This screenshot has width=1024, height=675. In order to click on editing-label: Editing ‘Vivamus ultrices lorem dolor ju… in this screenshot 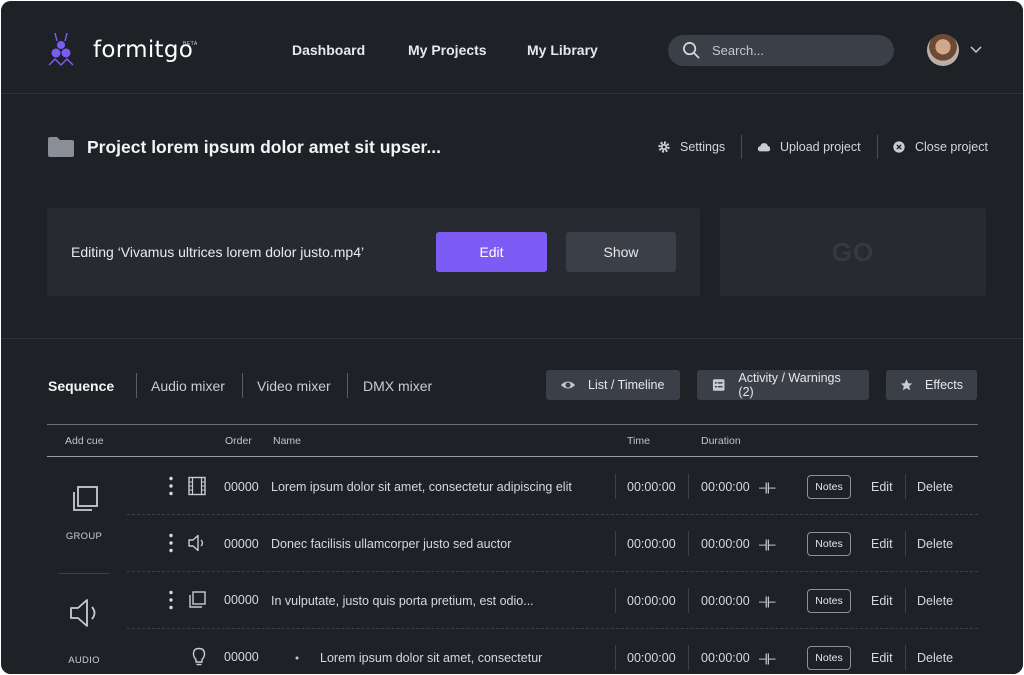, I will do `click(218, 252)`.